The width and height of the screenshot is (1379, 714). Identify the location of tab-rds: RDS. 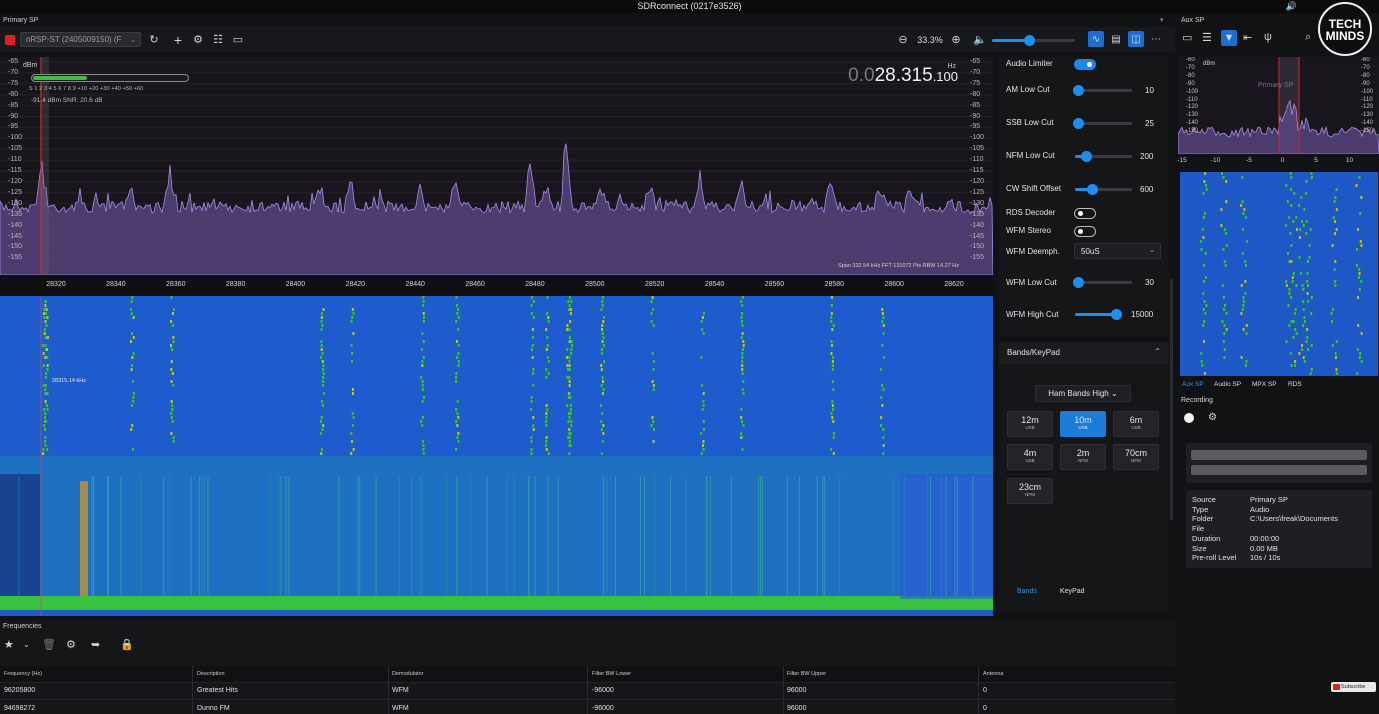
(1295, 384).